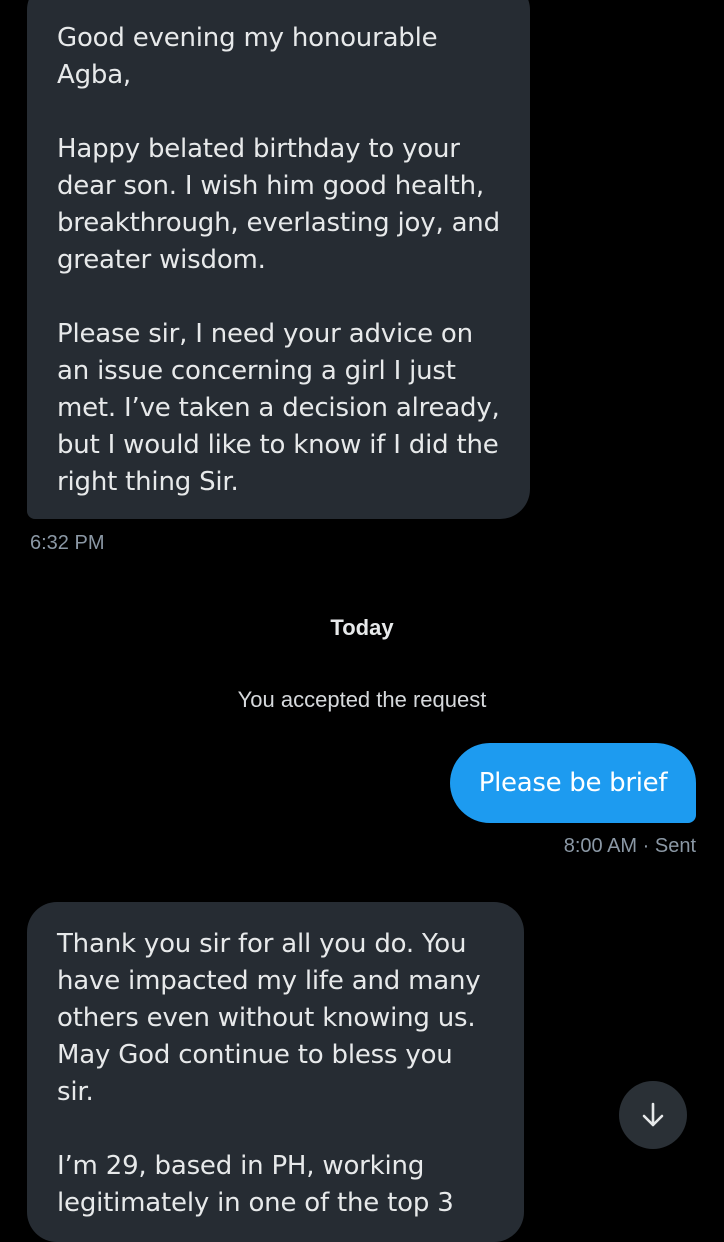 The width and height of the screenshot is (724, 1242). I want to click on message-timestamp-status: 8:00 AM · Sent, so click(629, 846).